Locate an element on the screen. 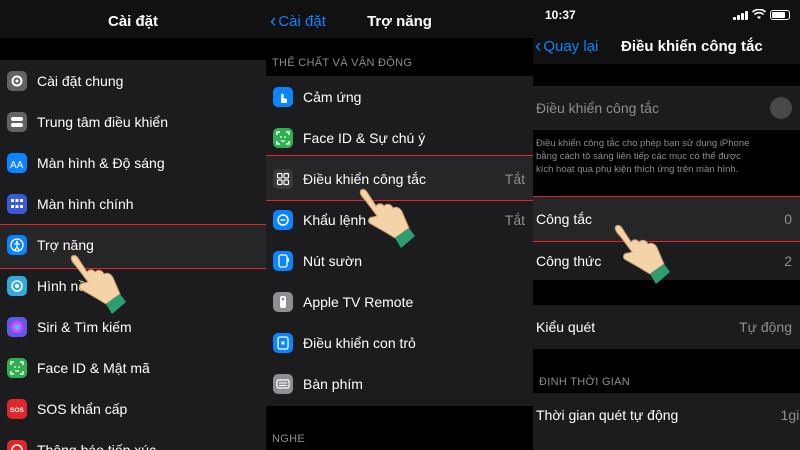 The height and width of the screenshot is (450, 800). settings-item-row: SOS SOS khẩn cấp is located at coordinates (133, 408).